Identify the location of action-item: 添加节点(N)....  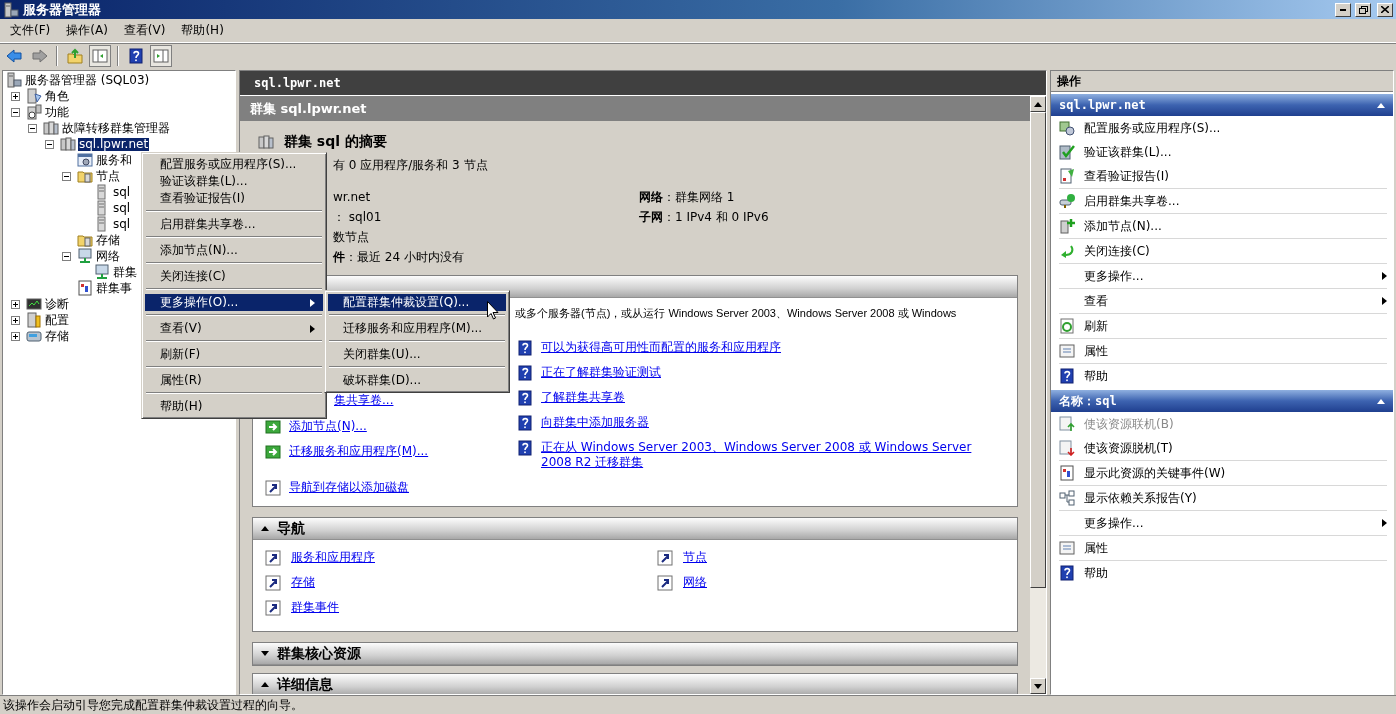
(1223, 226).